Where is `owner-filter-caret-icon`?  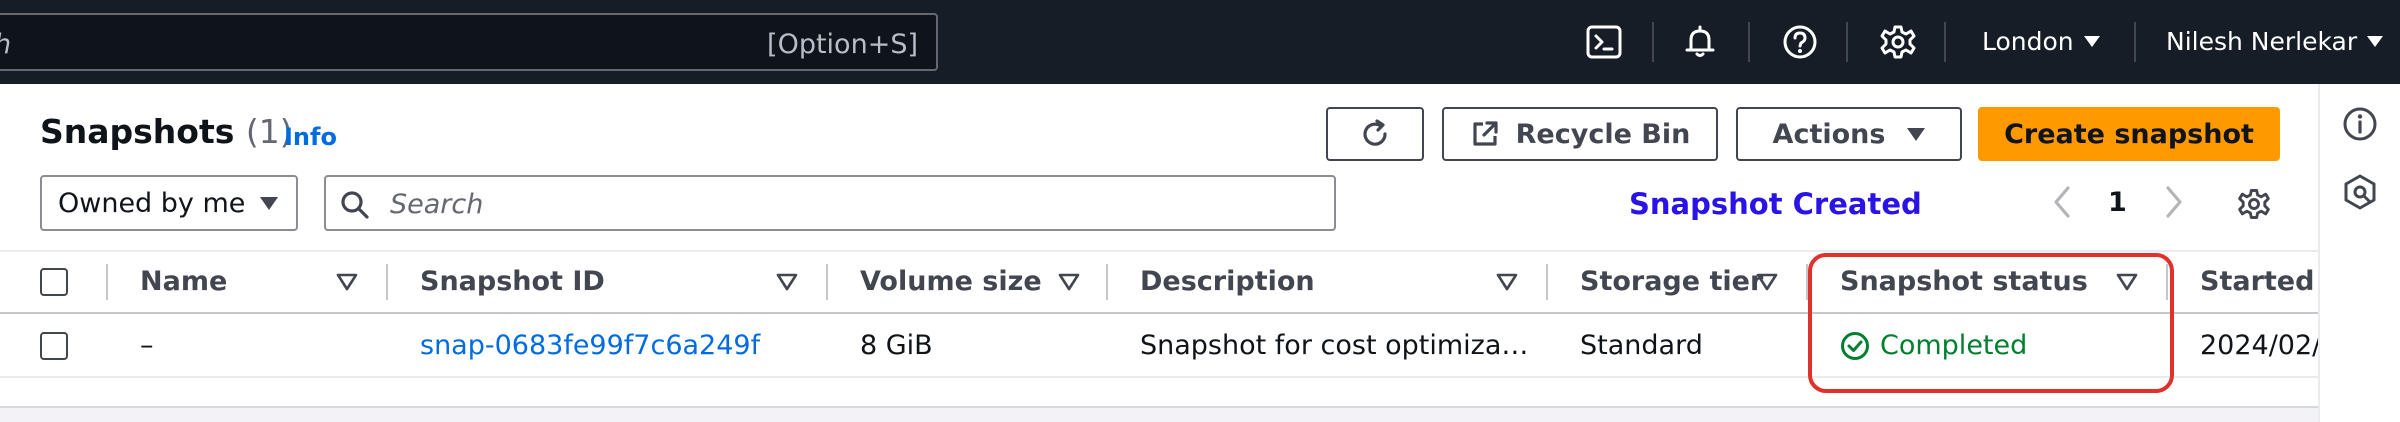
owner-filter-caret-icon is located at coordinates (269, 203).